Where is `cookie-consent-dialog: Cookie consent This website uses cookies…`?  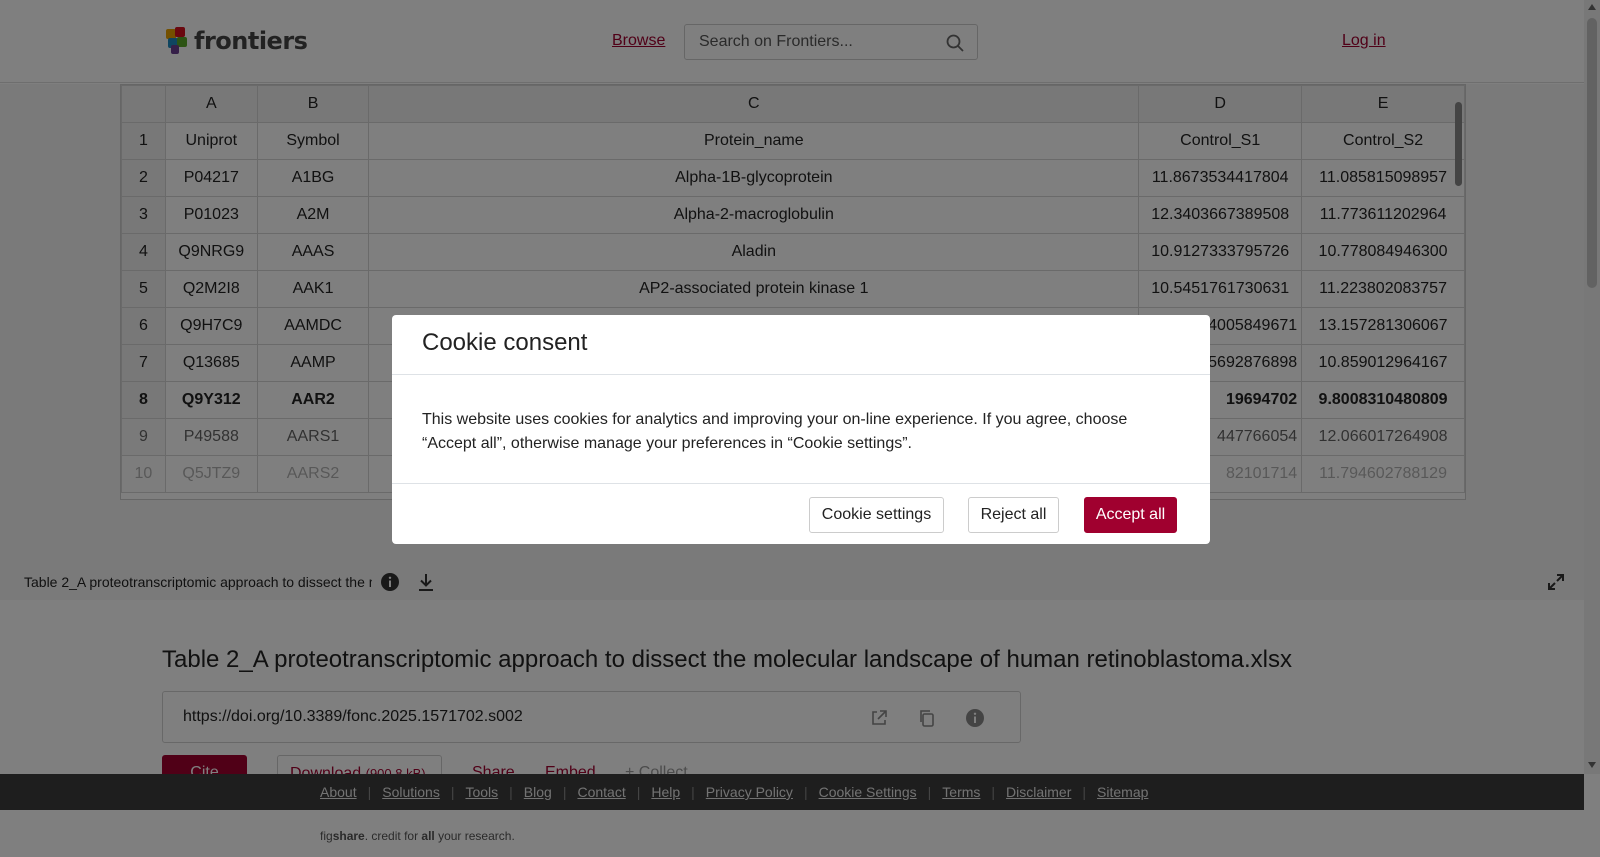
cookie-consent-dialog: Cookie consent This website uses cookies… is located at coordinates (801, 429).